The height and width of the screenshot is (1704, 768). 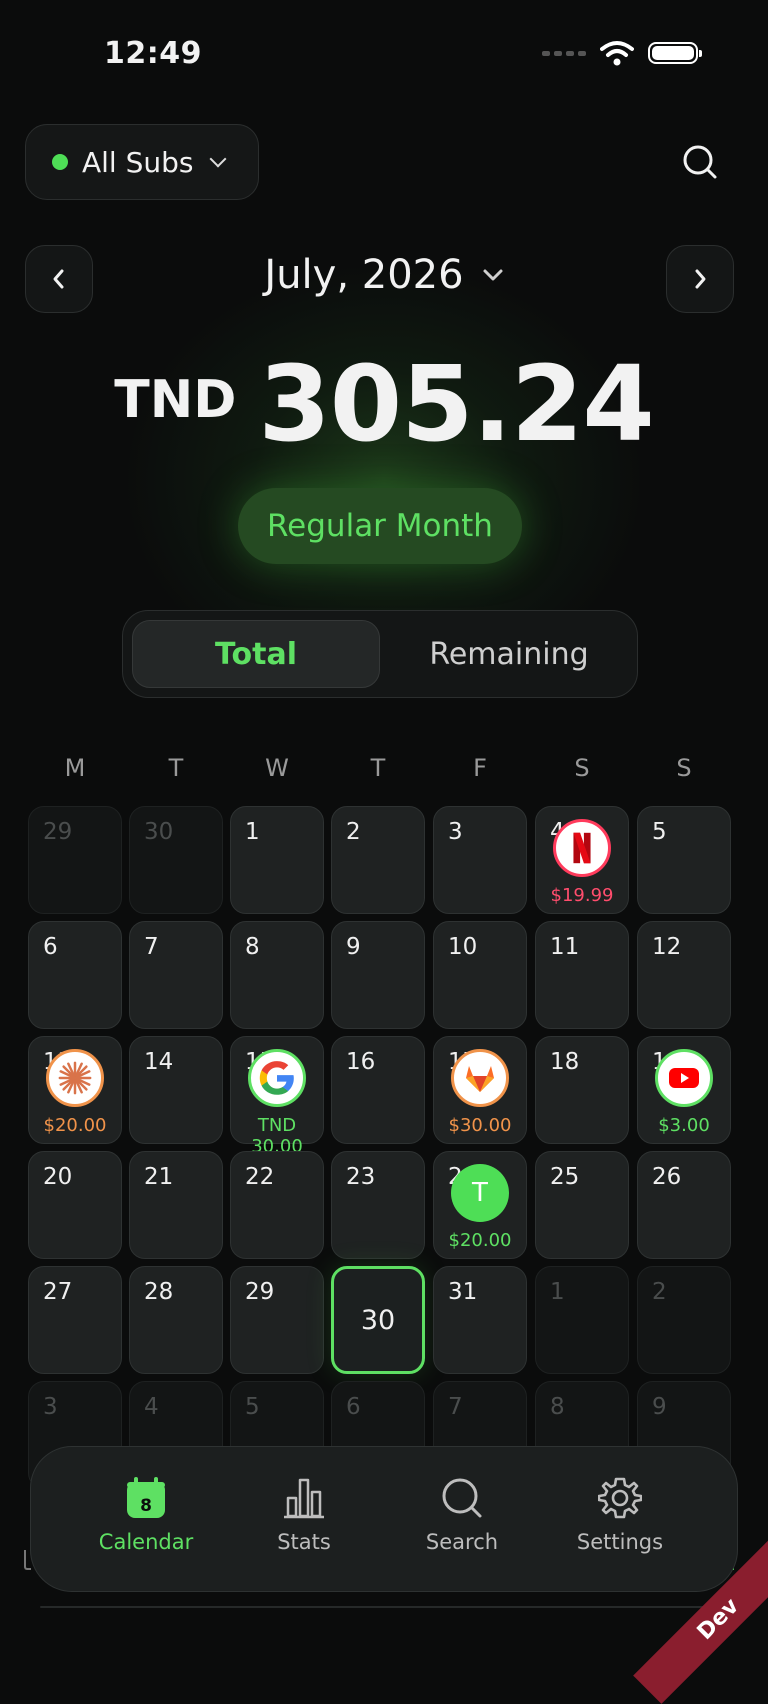 What do you see at coordinates (304, 1498) in the screenshot?
I see `bar-chart-icon` at bounding box center [304, 1498].